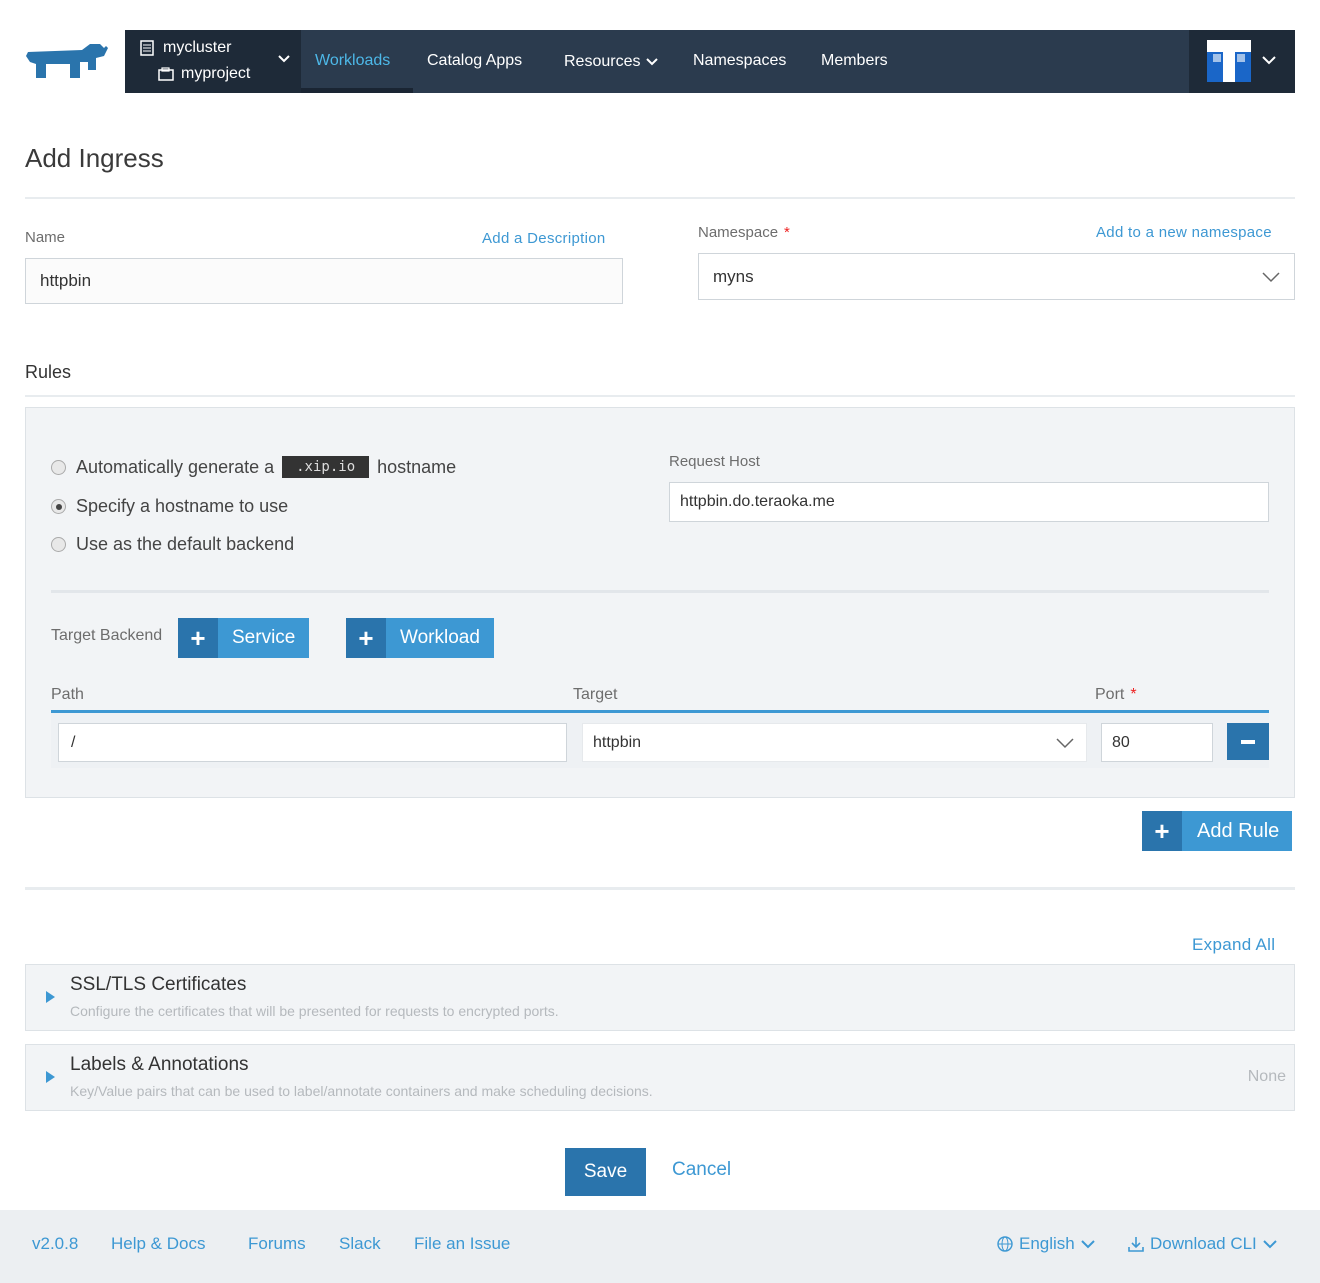  I want to click on target-value: httpbin, so click(617, 742).